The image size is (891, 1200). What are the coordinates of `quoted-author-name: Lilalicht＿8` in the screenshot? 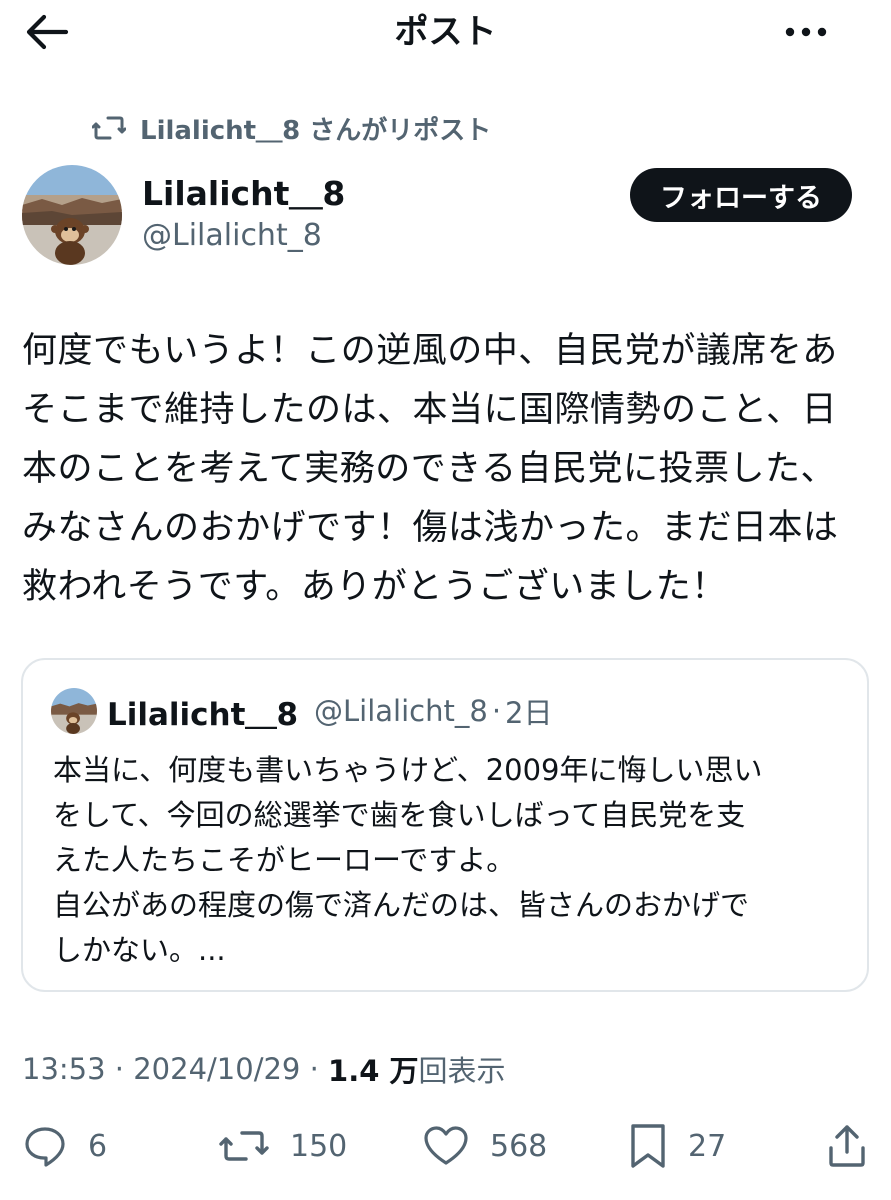 It's located at (203, 714).